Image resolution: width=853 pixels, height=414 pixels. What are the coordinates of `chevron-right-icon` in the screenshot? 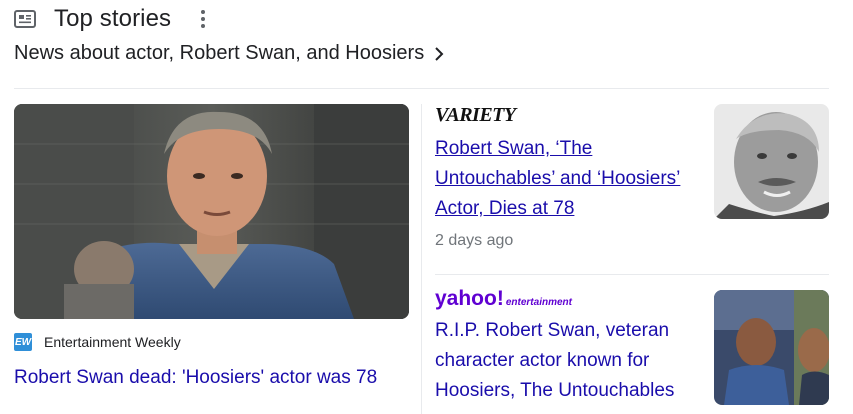 It's located at (439, 53).